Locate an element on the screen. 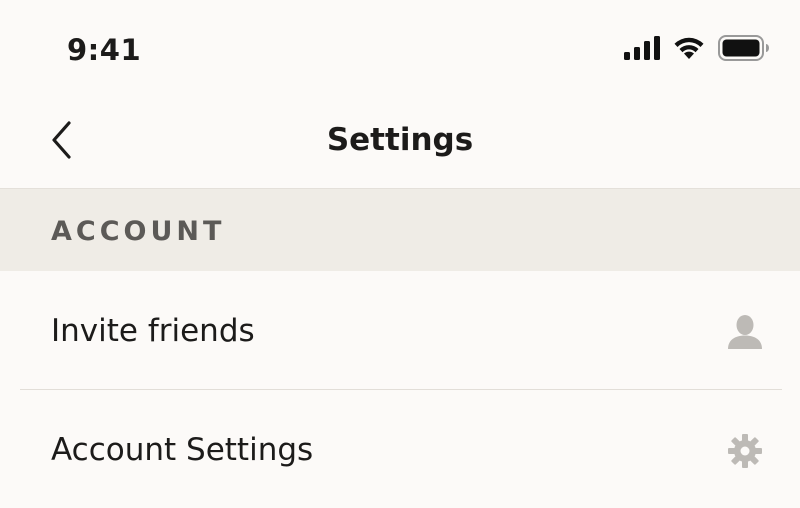 The height and width of the screenshot is (508, 800). section-header-label: ACCOUNT is located at coordinates (138, 231).